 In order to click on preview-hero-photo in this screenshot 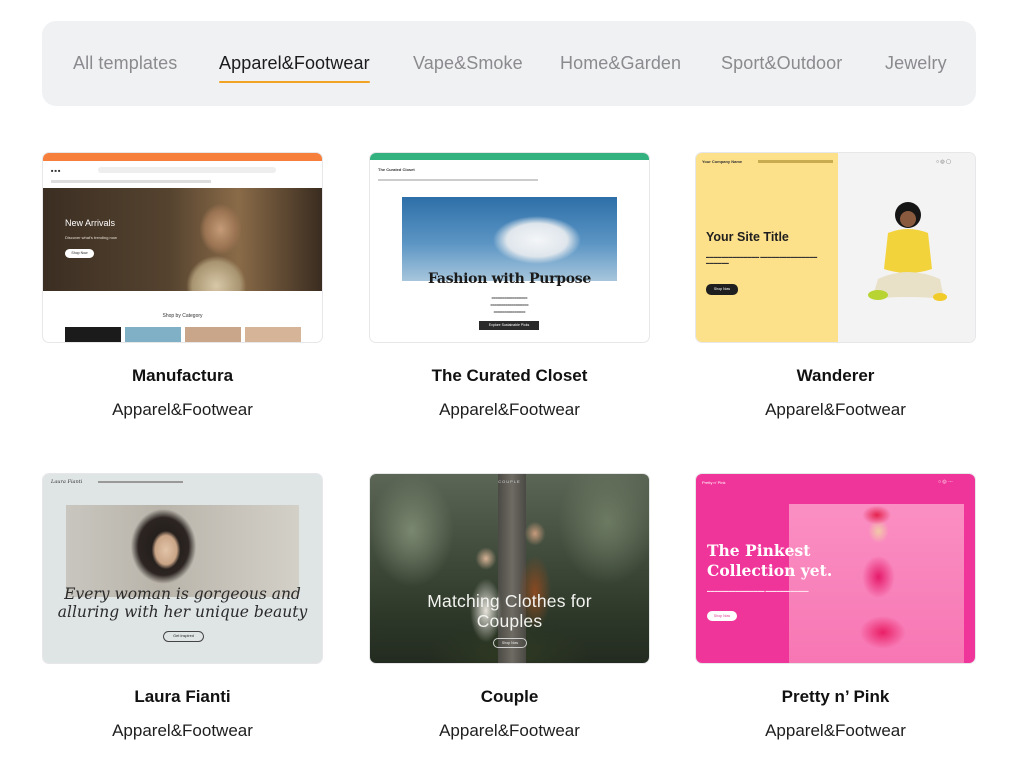, I will do `click(182, 551)`.